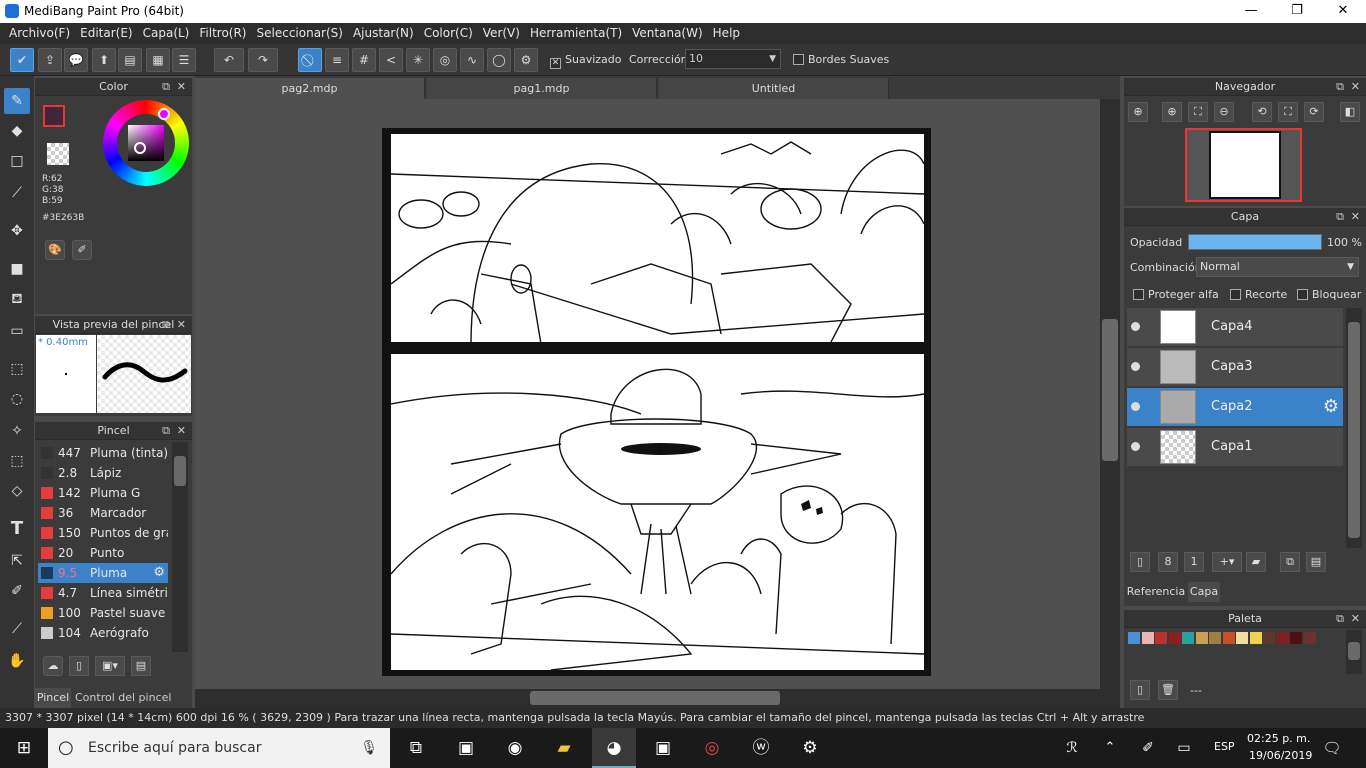 The height and width of the screenshot is (768, 1366). What do you see at coordinates (55, 250) in the screenshot?
I see `palette-icon: 🎨` at bounding box center [55, 250].